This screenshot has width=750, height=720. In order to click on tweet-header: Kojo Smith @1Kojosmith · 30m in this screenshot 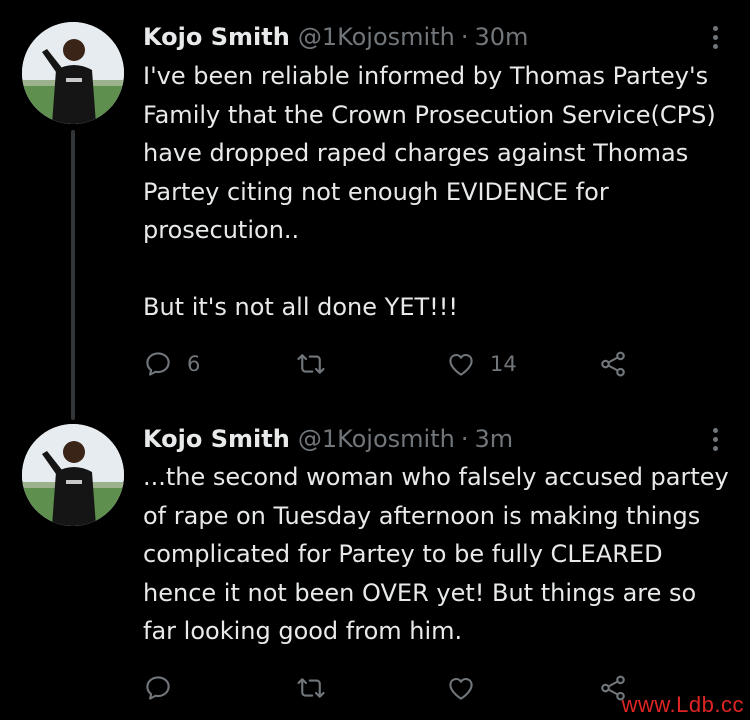, I will do `click(335, 37)`.